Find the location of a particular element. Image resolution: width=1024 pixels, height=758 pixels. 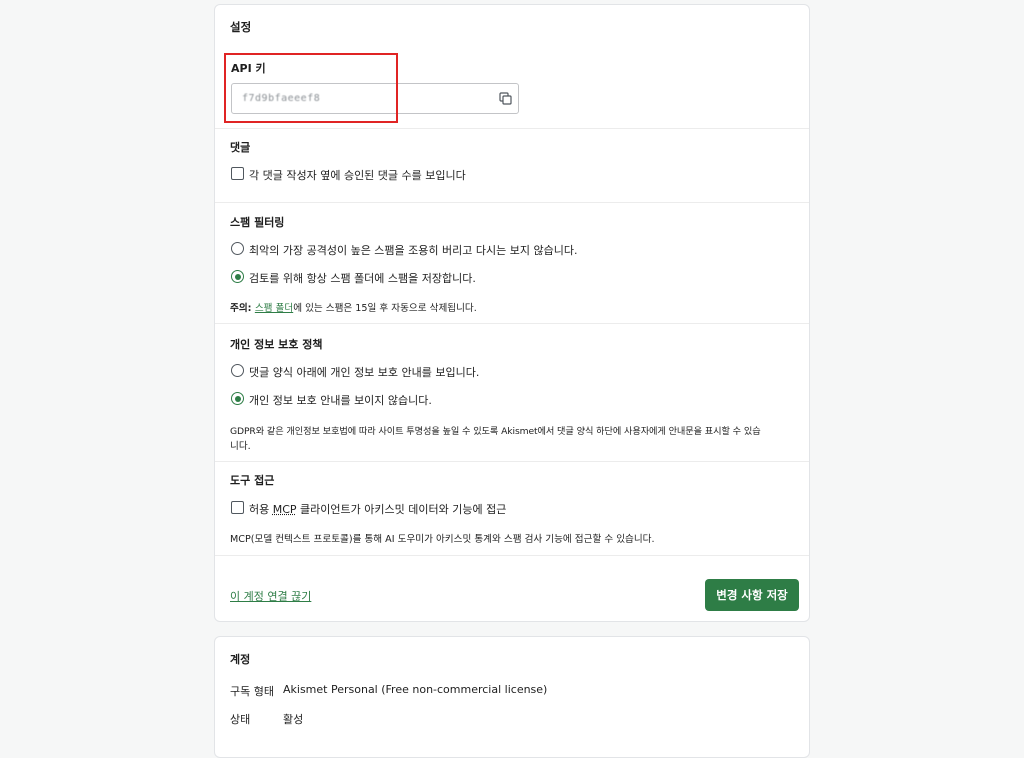

privacy-note-line2: 니다. is located at coordinates (240, 446).